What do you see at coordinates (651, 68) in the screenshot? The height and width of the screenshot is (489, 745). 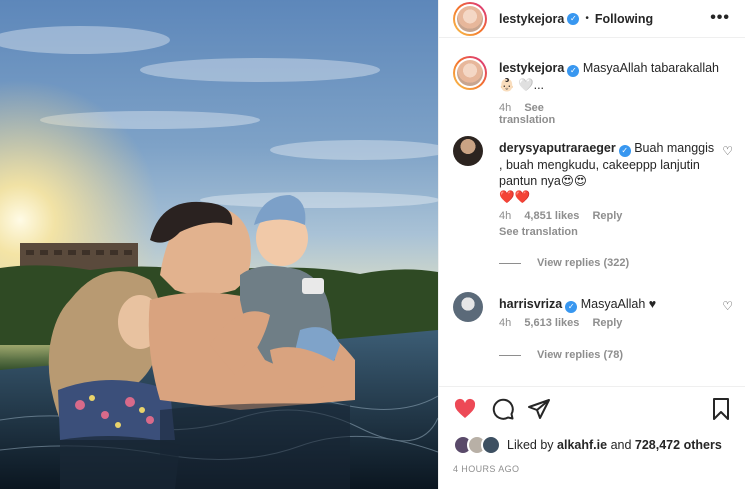 I see `caption-text: MasyaAllah tabarakallah` at bounding box center [651, 68].